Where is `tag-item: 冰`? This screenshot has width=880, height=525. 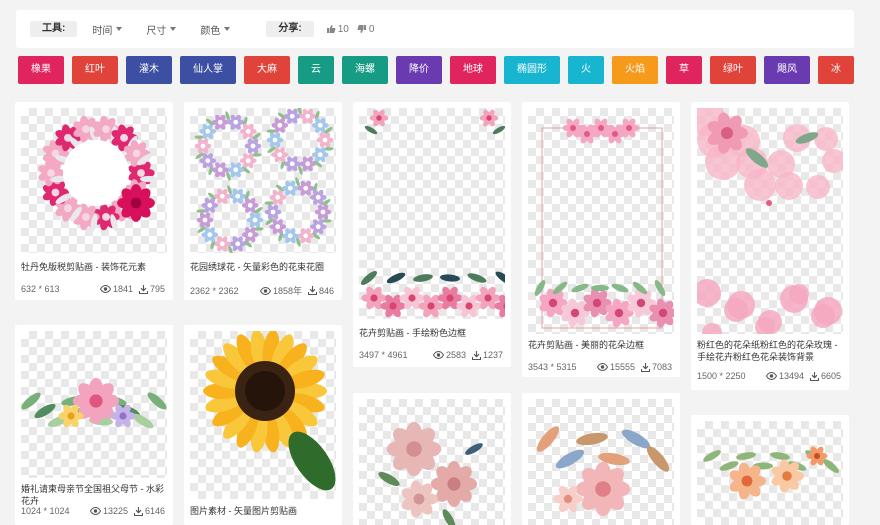
tag-item: 冰 is located at coordinates (836, 70).